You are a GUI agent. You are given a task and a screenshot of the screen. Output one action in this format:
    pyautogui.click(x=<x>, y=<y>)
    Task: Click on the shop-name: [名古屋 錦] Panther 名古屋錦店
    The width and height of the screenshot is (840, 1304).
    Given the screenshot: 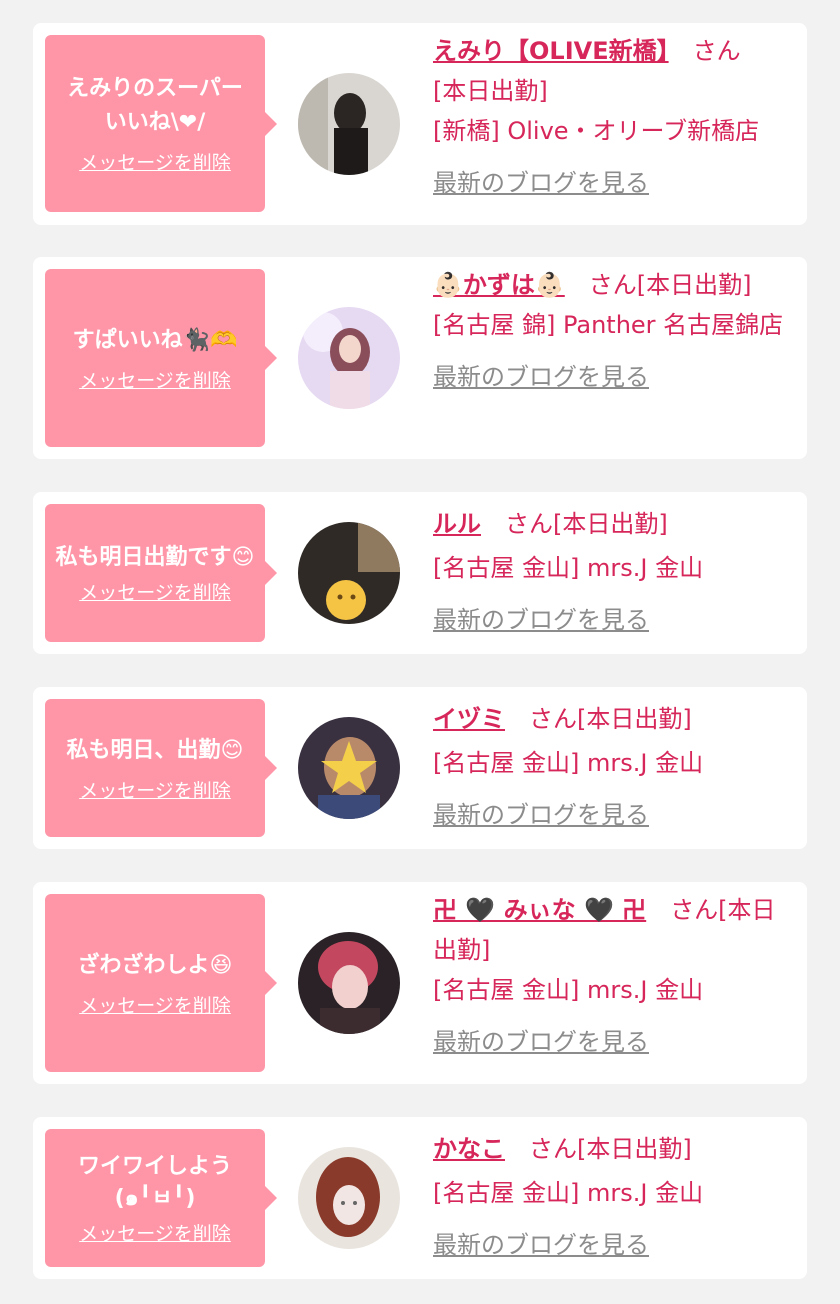 What is the action you would take?
    pyautogui.click(x=608, y=325)
    